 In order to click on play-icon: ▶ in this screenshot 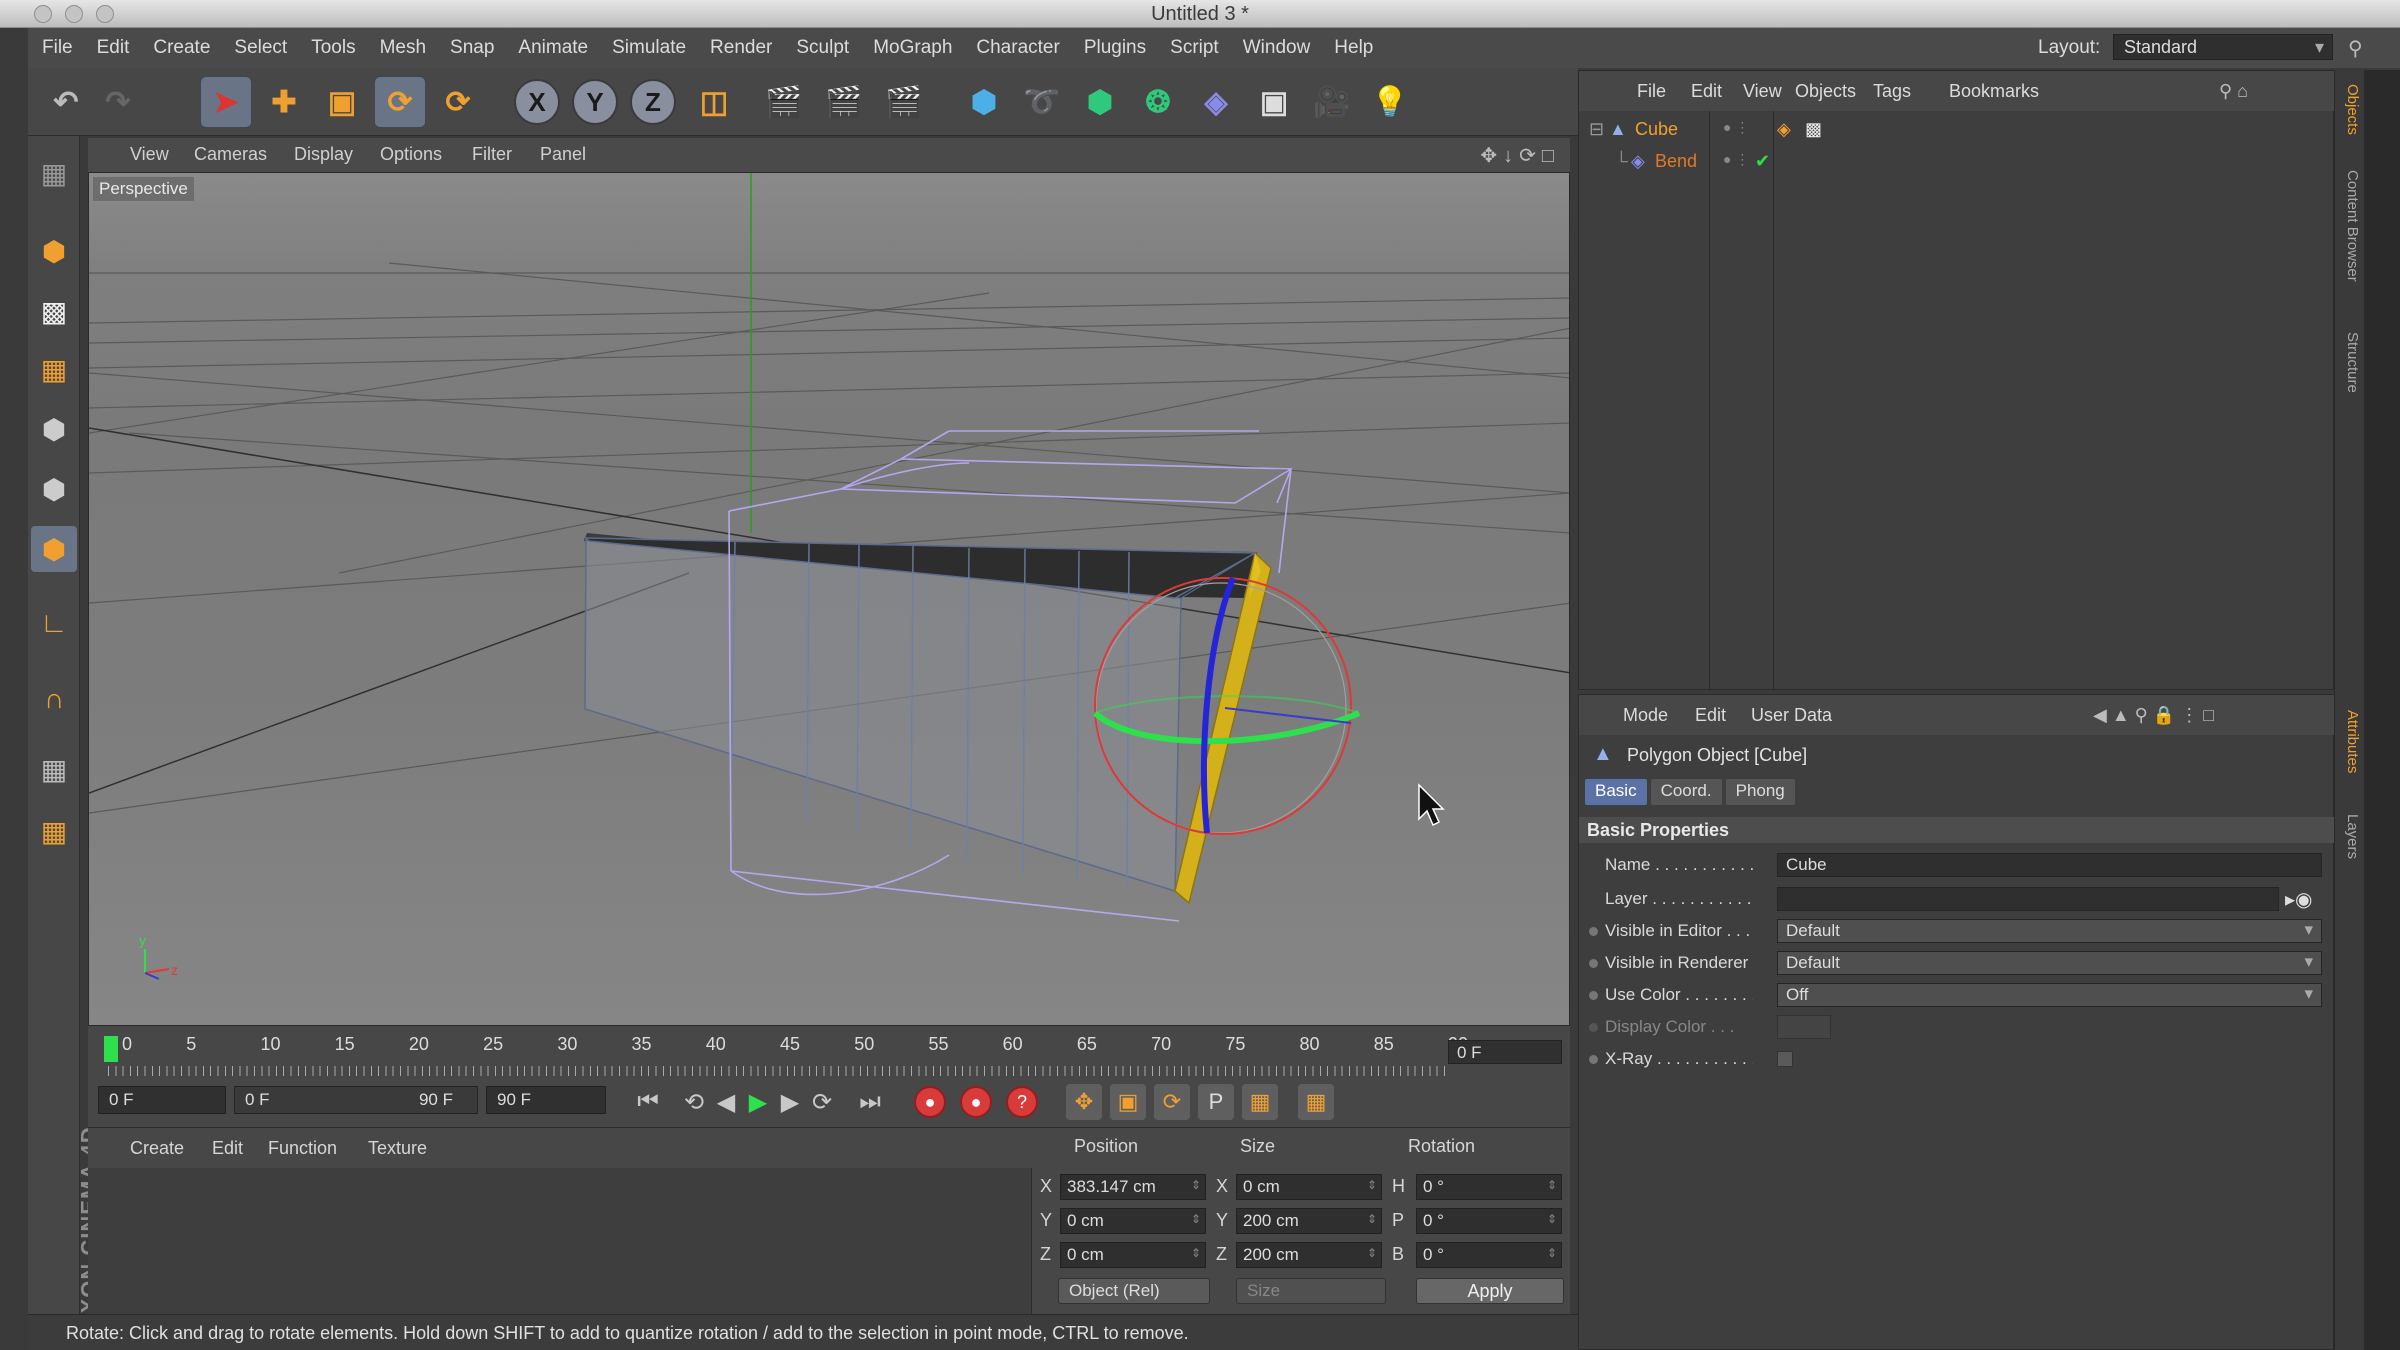, I will do `click(758, 1102)`.